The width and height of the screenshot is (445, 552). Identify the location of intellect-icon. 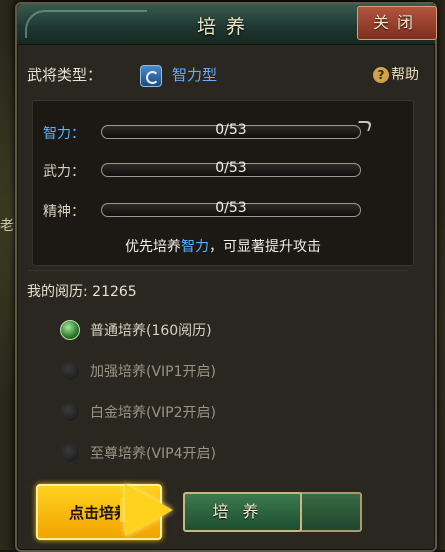
(151, 76).